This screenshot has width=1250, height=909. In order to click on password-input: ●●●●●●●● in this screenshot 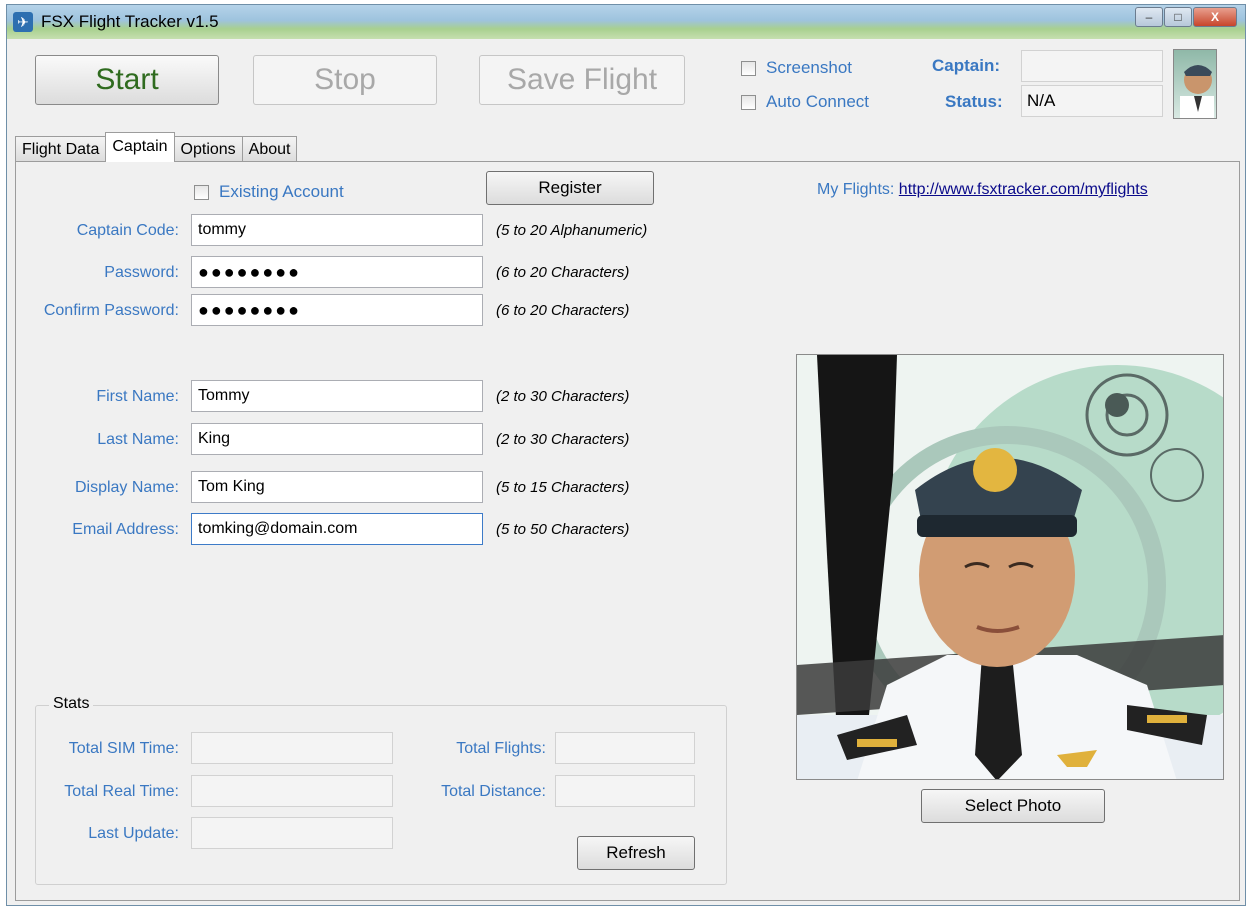, I will do `click(337, 272)`.